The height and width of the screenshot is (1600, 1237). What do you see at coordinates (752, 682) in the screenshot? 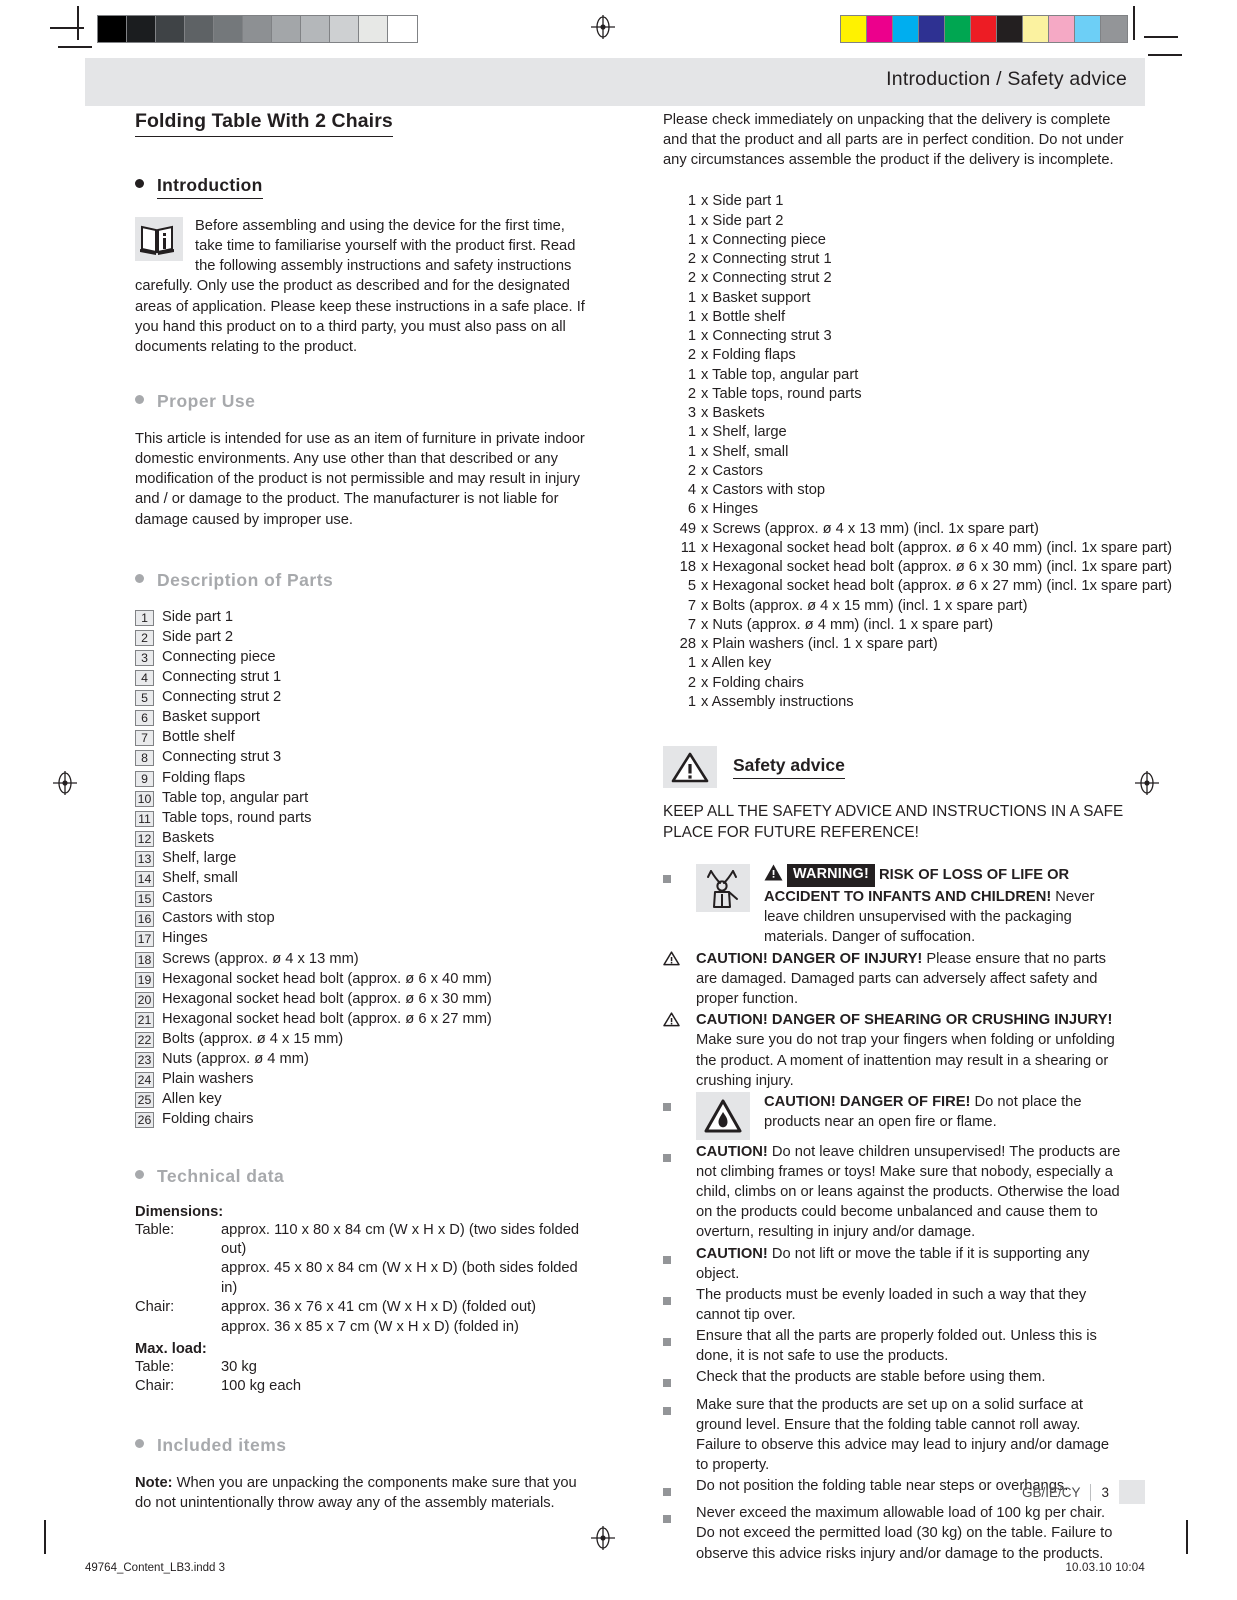
I see `included-item-text: x Folding chairs` at bounding box center [752, 682].